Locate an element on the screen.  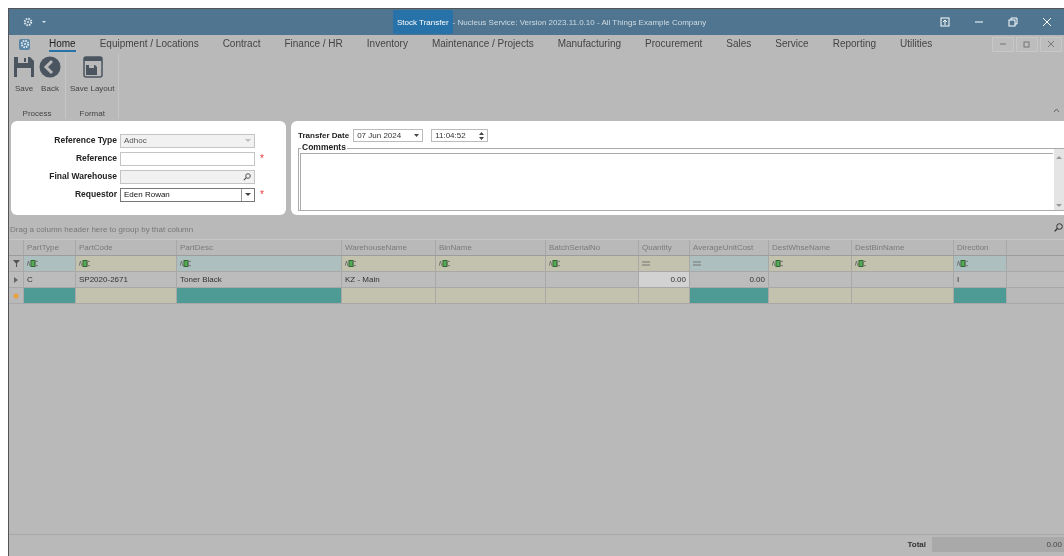
total-label: Total is located at coordinates (916, 544).